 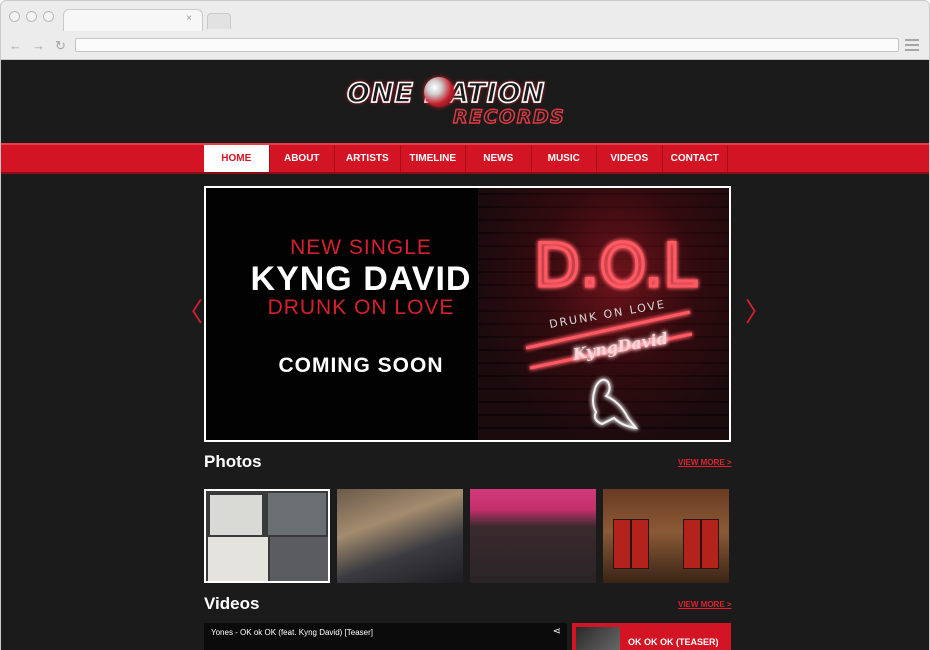 I want to click on maximize-window-dot, so click(x=48, y=16).